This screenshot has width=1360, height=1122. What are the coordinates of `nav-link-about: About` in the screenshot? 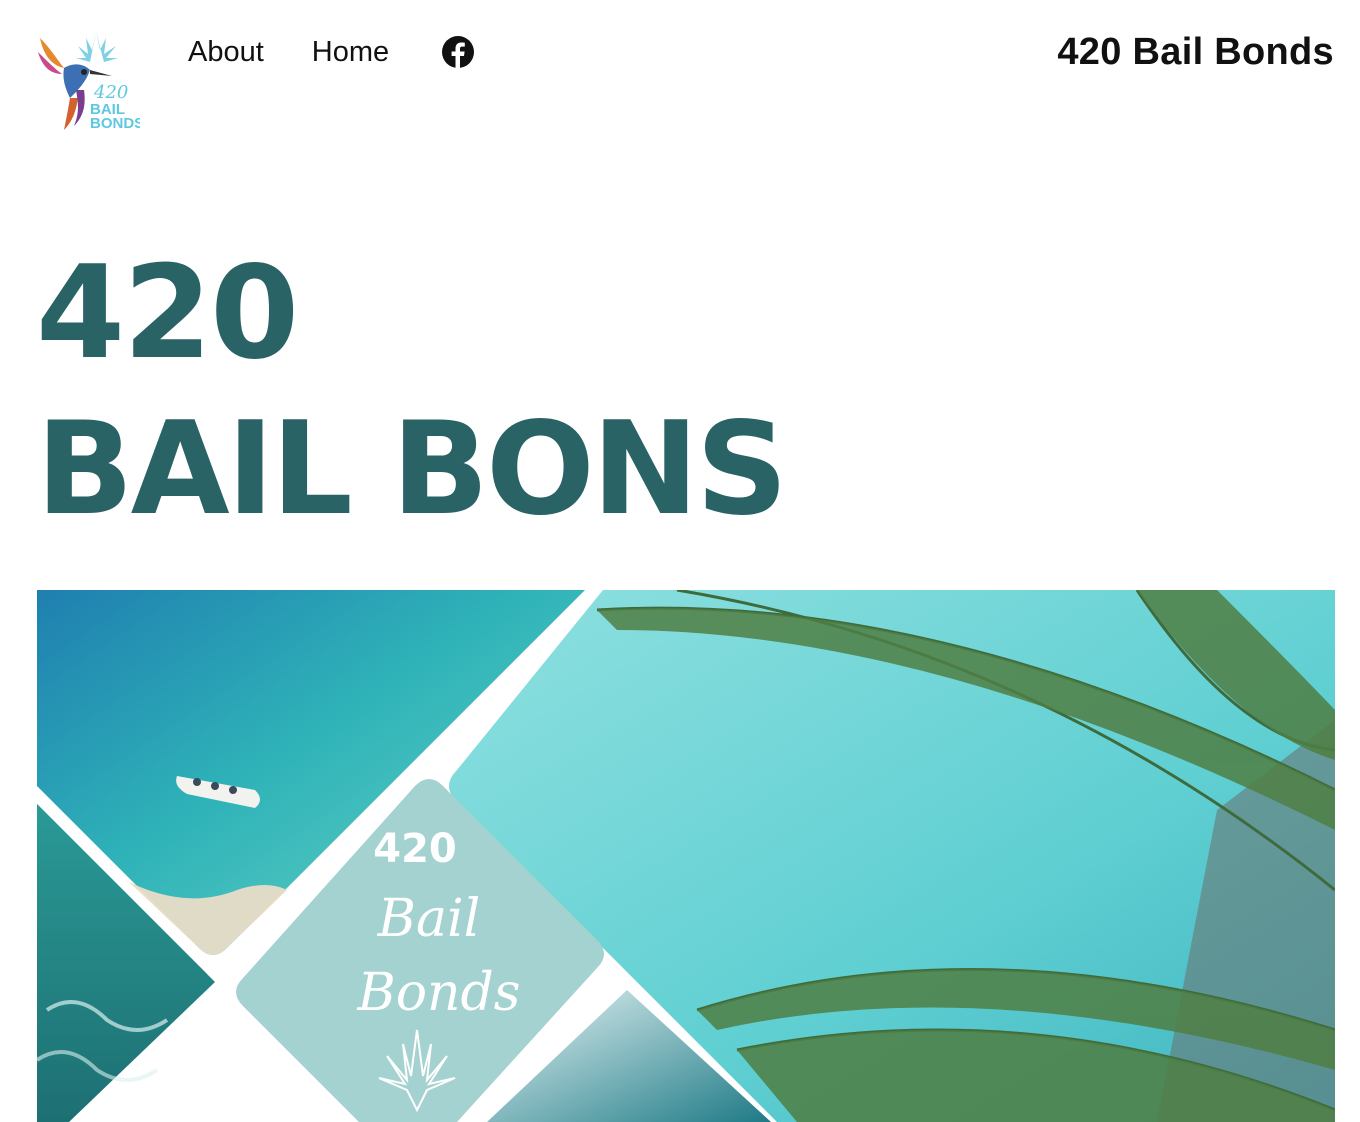 It's located at (226, 52).